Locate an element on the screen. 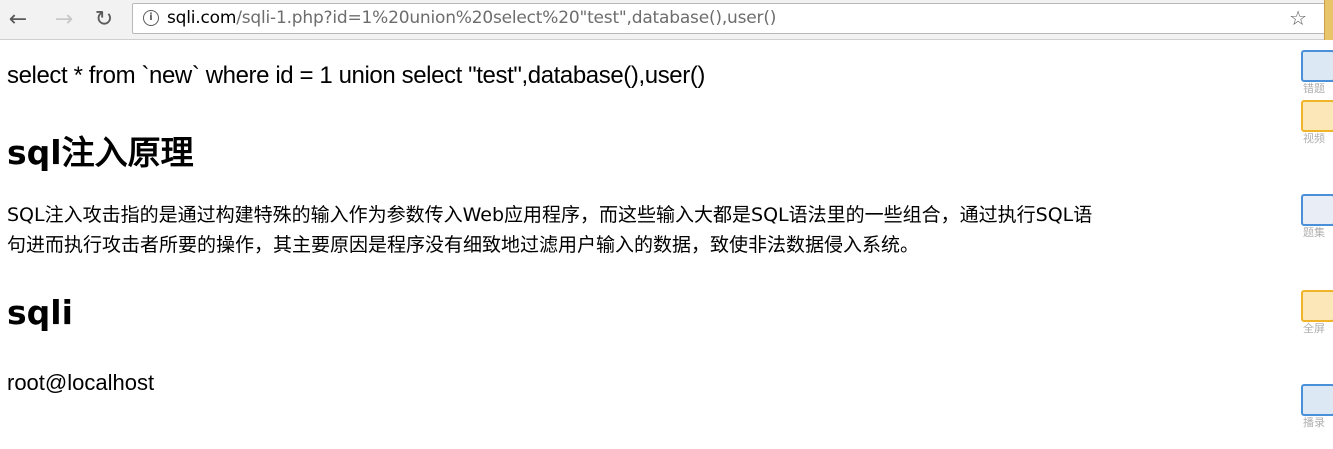 The height and width of the screenshot is (449, 1333). side-item-4: 全屏 is located at coordinates (1315, 311).